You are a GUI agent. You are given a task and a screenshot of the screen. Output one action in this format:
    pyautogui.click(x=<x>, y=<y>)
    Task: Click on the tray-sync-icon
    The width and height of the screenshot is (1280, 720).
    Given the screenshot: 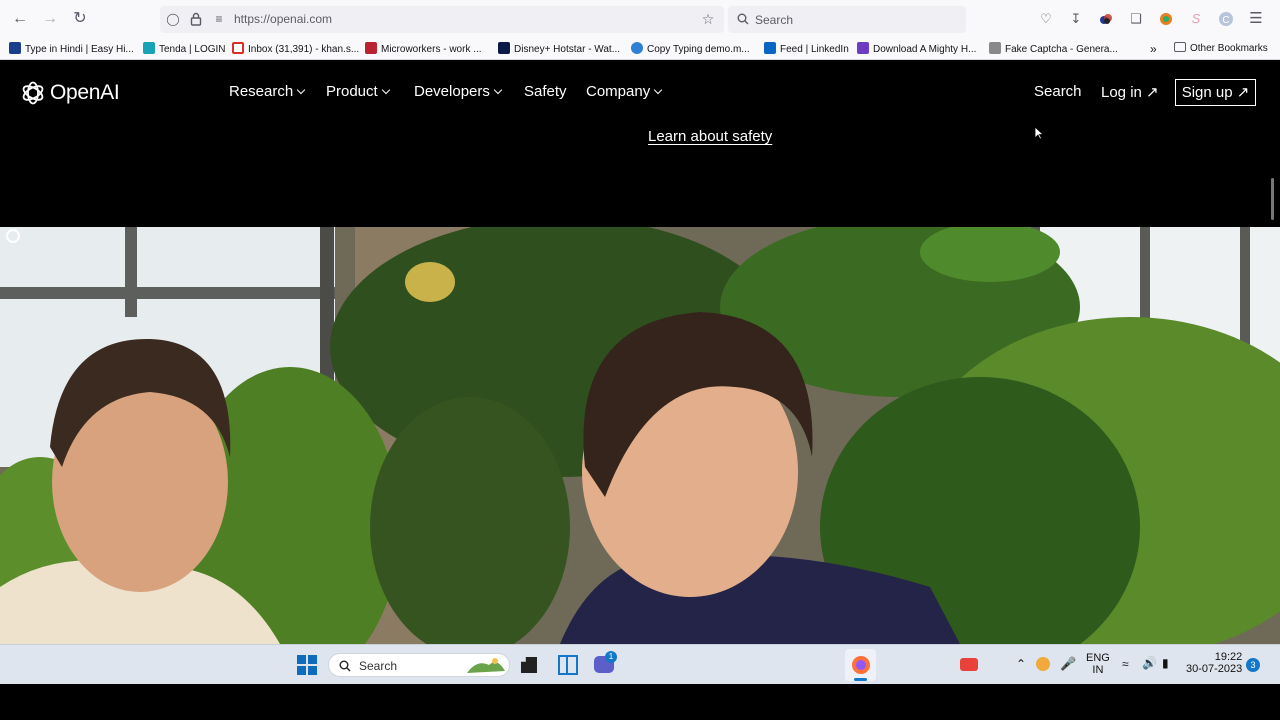 What is the action you would take?
    pyautogui.click(x=1043, y=664)
    